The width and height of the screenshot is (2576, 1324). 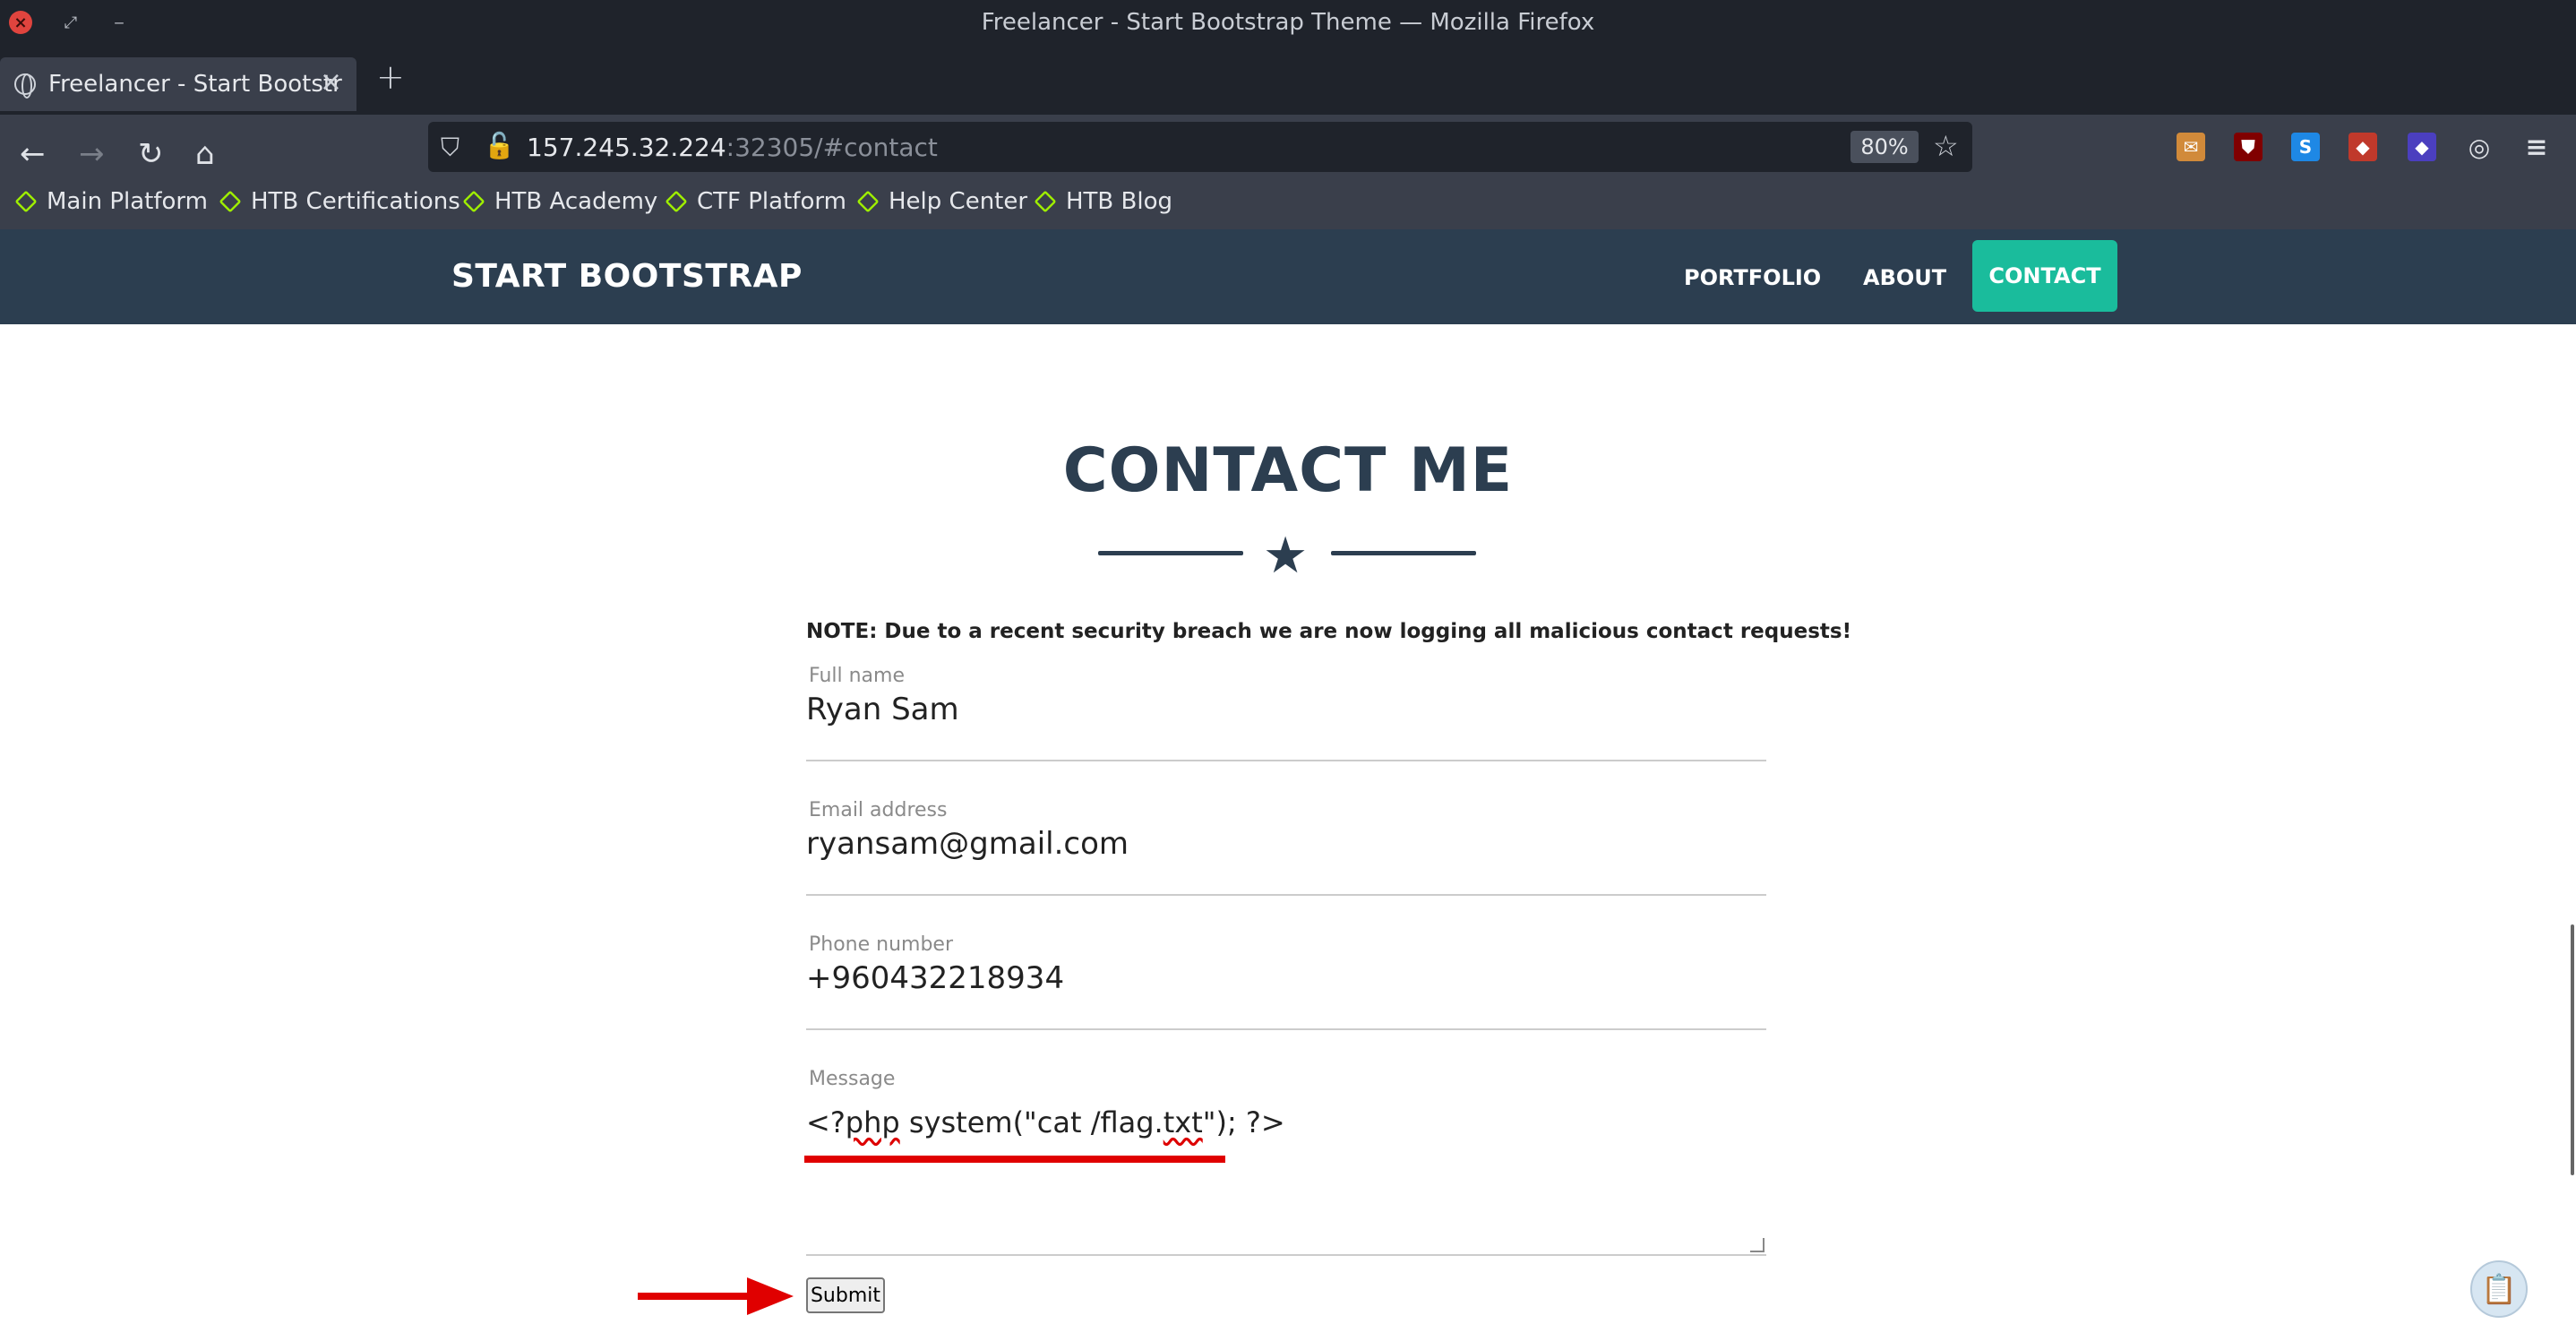 I want to click on home-icon: ⌂, so click(x=205, y=154).